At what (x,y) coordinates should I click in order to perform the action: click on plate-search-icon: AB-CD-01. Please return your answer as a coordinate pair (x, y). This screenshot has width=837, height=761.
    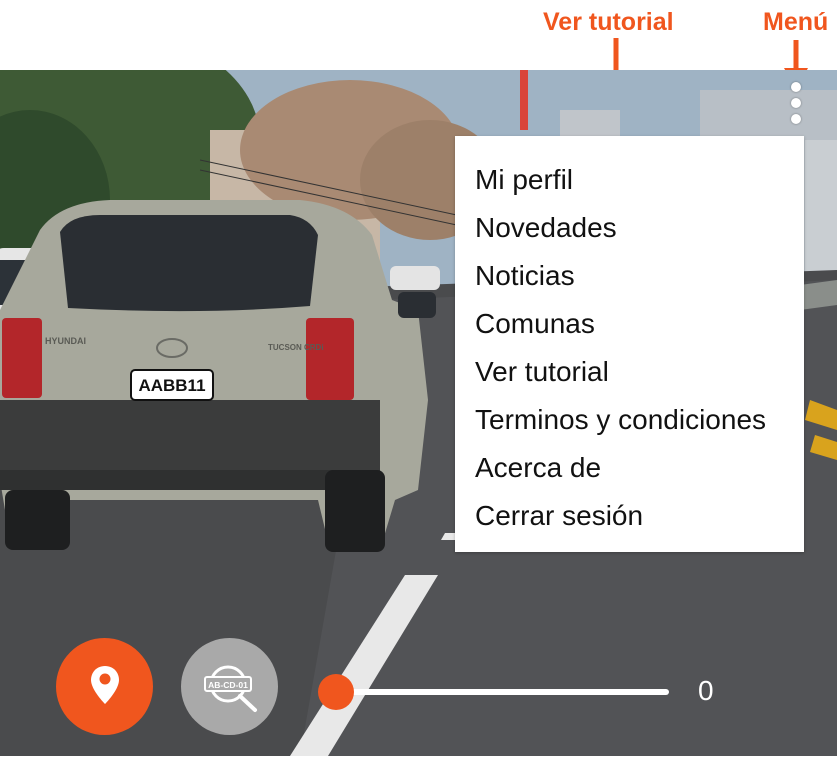
    Looking at the image, I should click on (230, 688).